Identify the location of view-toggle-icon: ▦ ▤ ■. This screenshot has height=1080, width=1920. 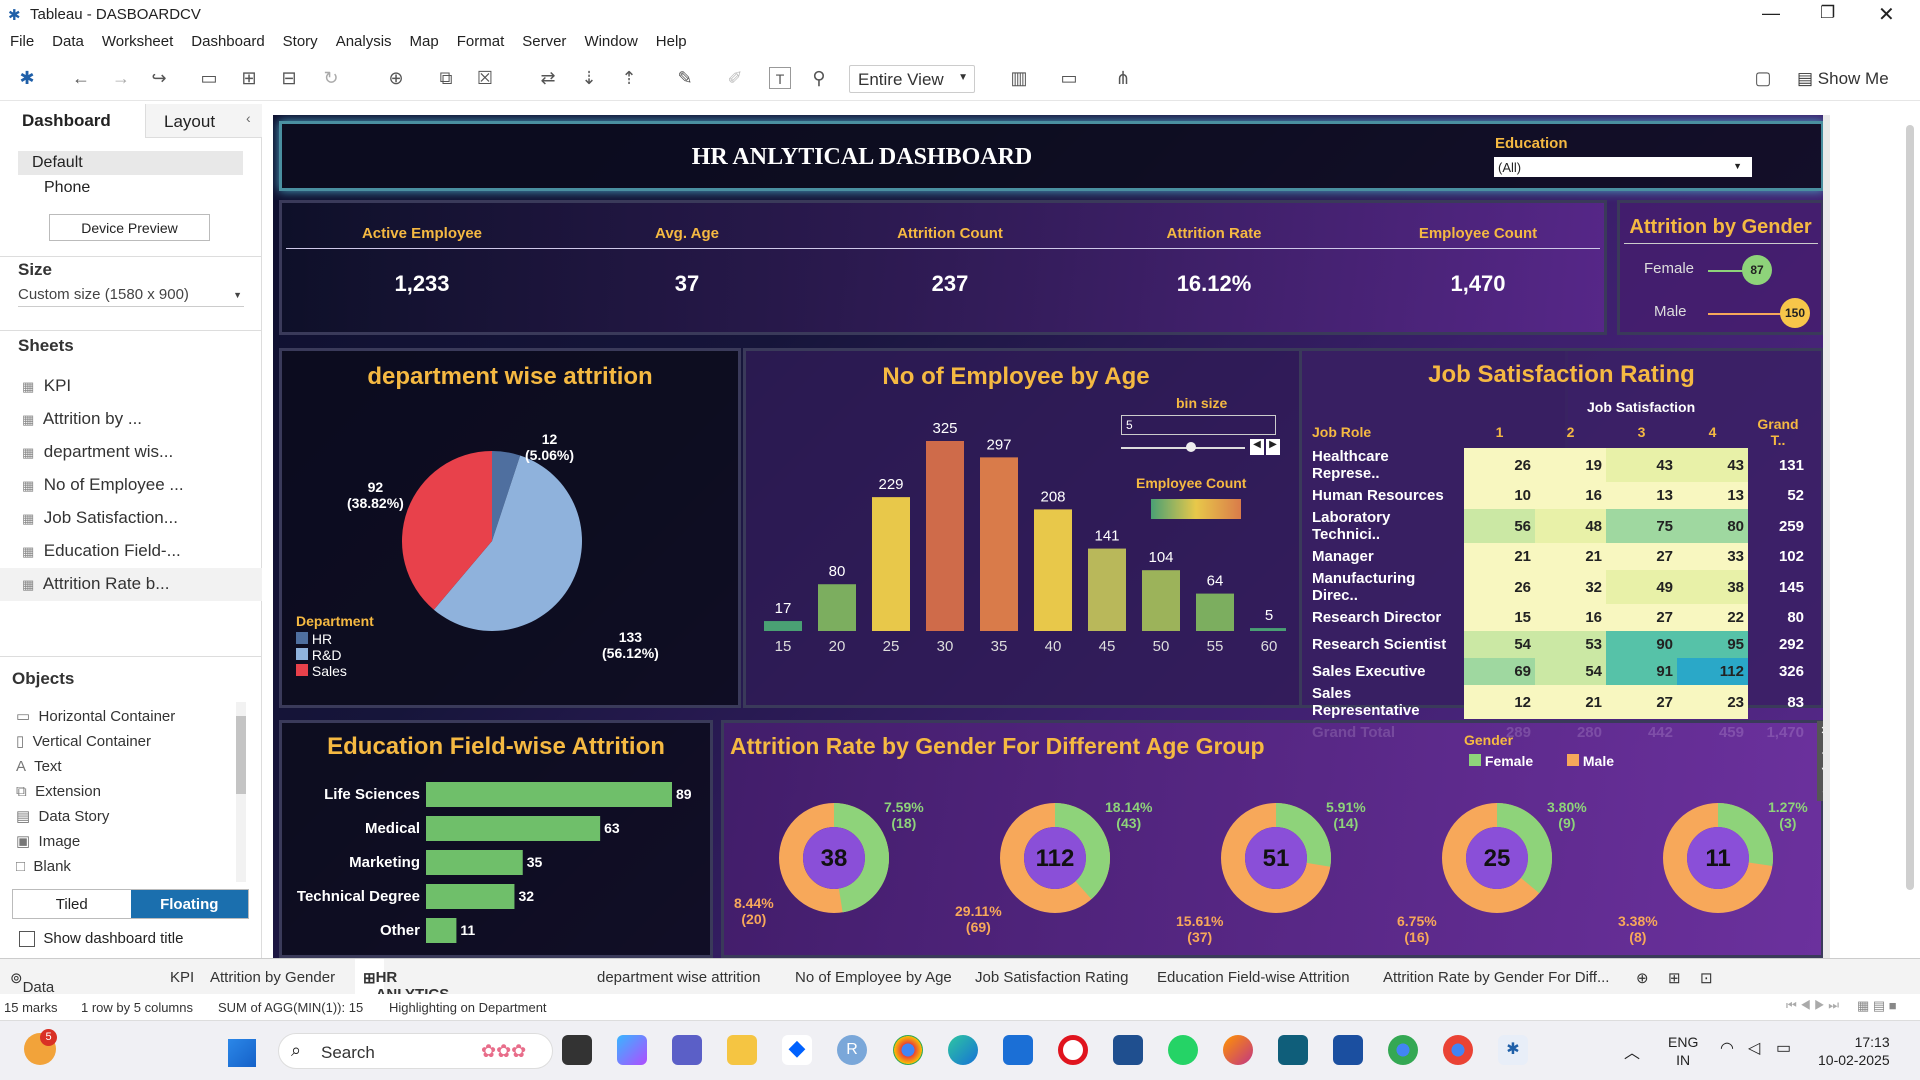
(1877, 1006).